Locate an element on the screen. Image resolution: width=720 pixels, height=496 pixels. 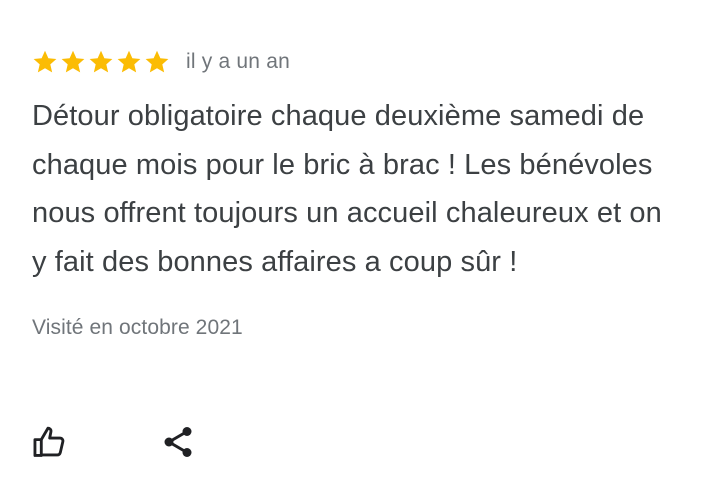
star-rating is located at coordinates (102, 62).